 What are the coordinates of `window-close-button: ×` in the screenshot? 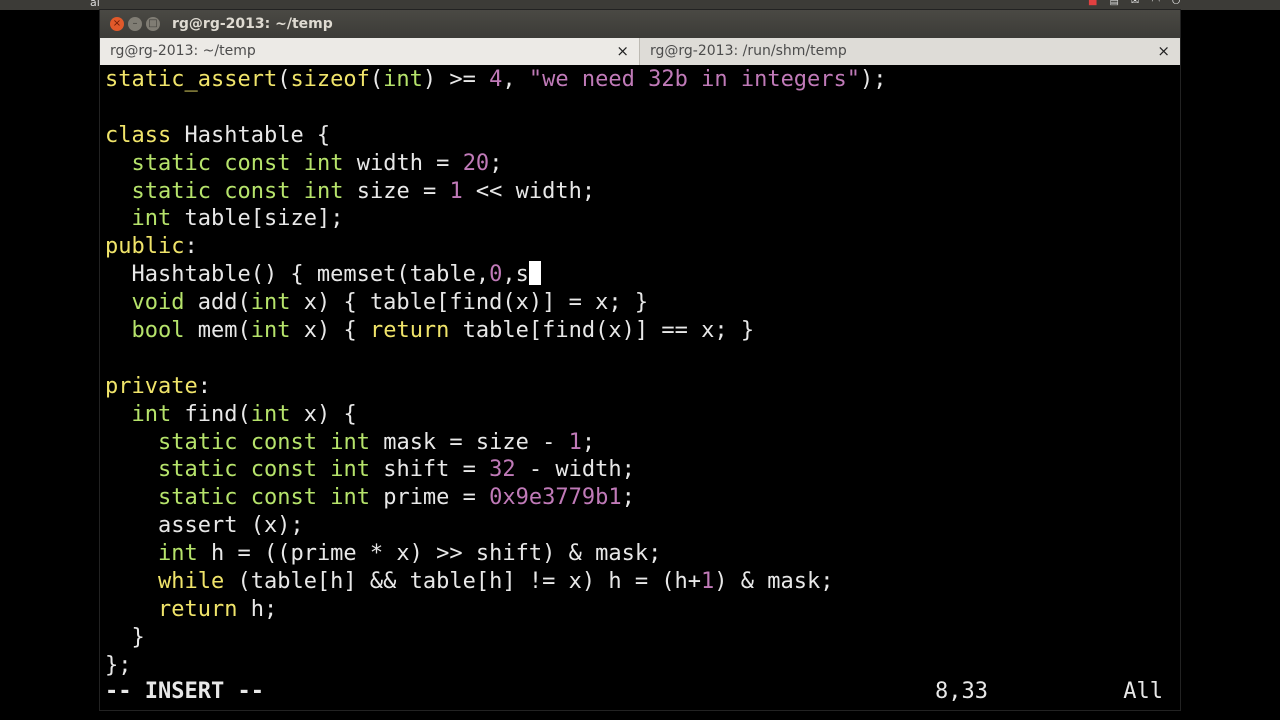 It's located at (117, 24).